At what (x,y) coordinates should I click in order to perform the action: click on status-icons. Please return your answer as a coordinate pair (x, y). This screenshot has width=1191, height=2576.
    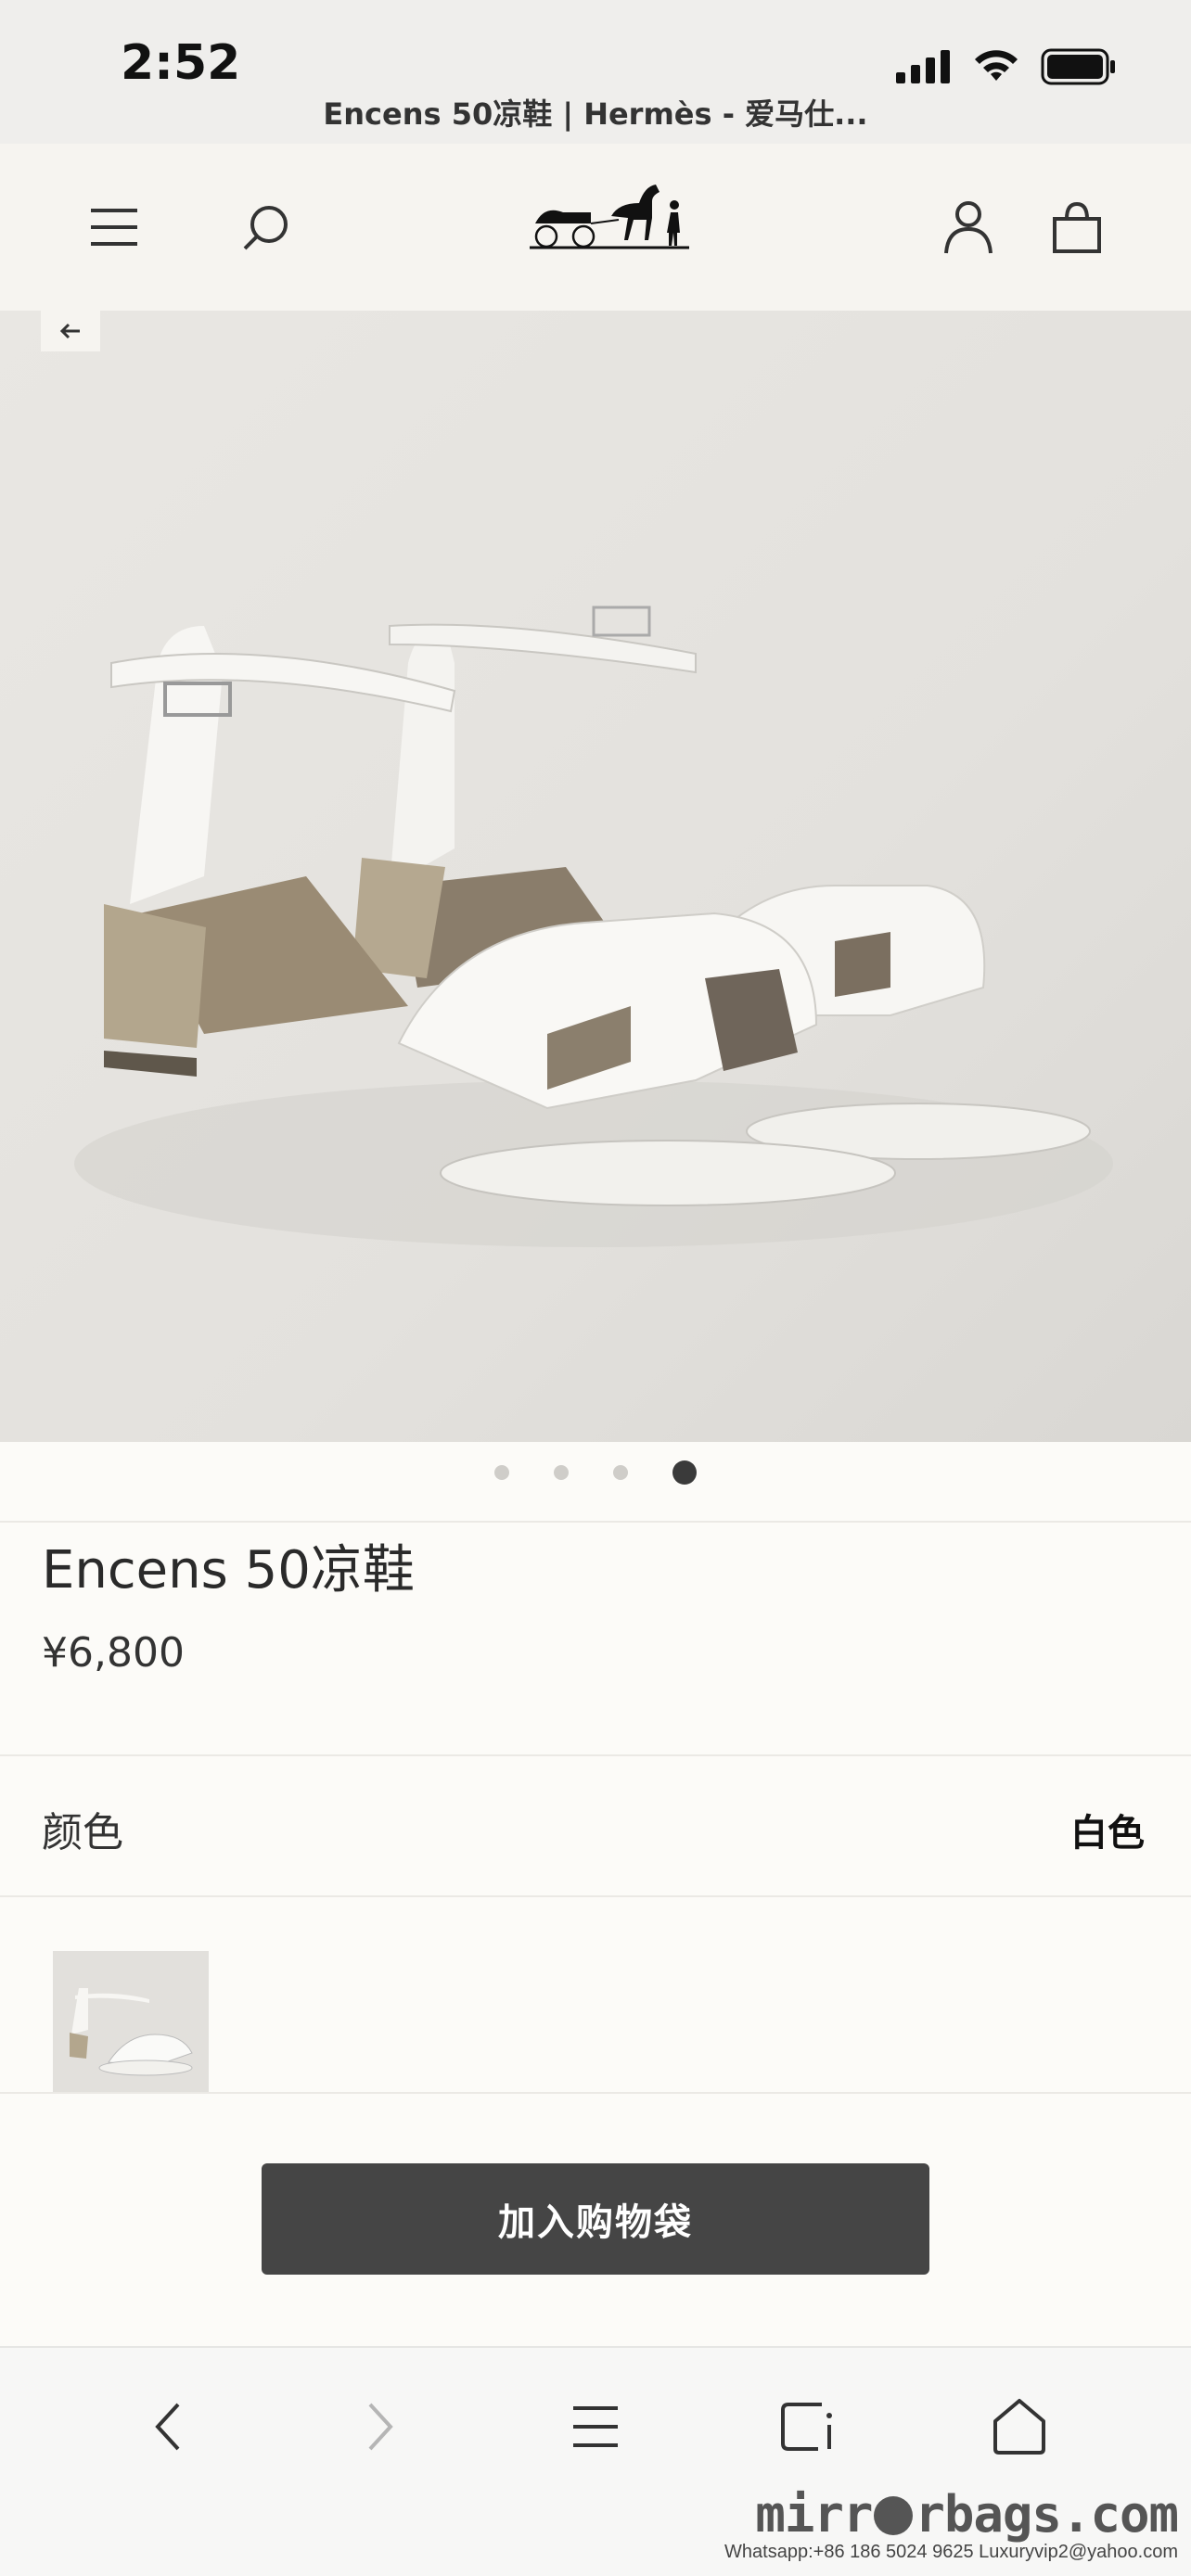
    Looking at the image, I should click on (1007, 66).